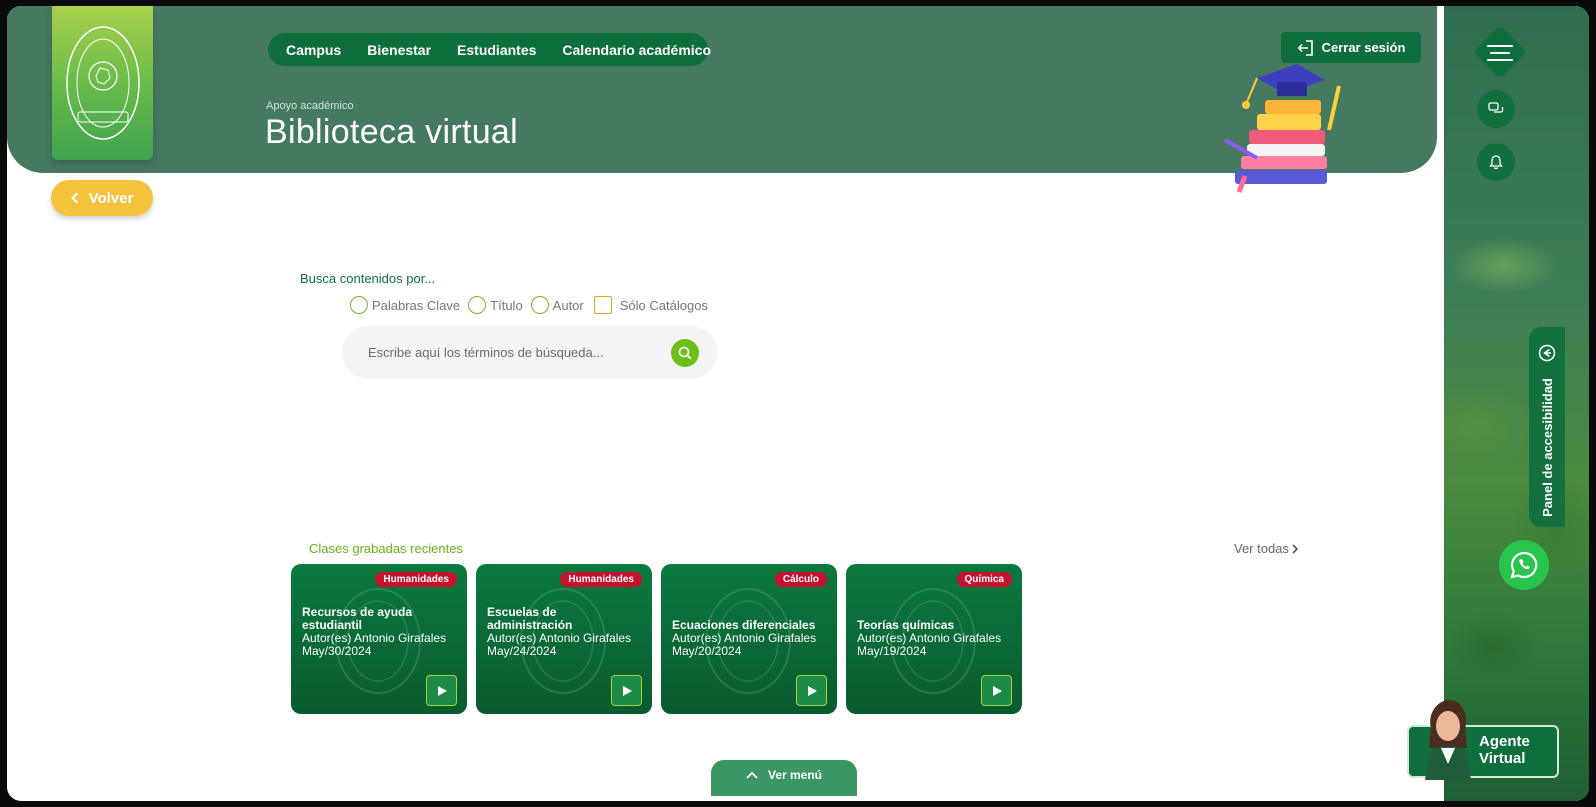  Describe the element at coordinates (1295, 548) in the screenshot. I see `chevron-right-icon` at that location.